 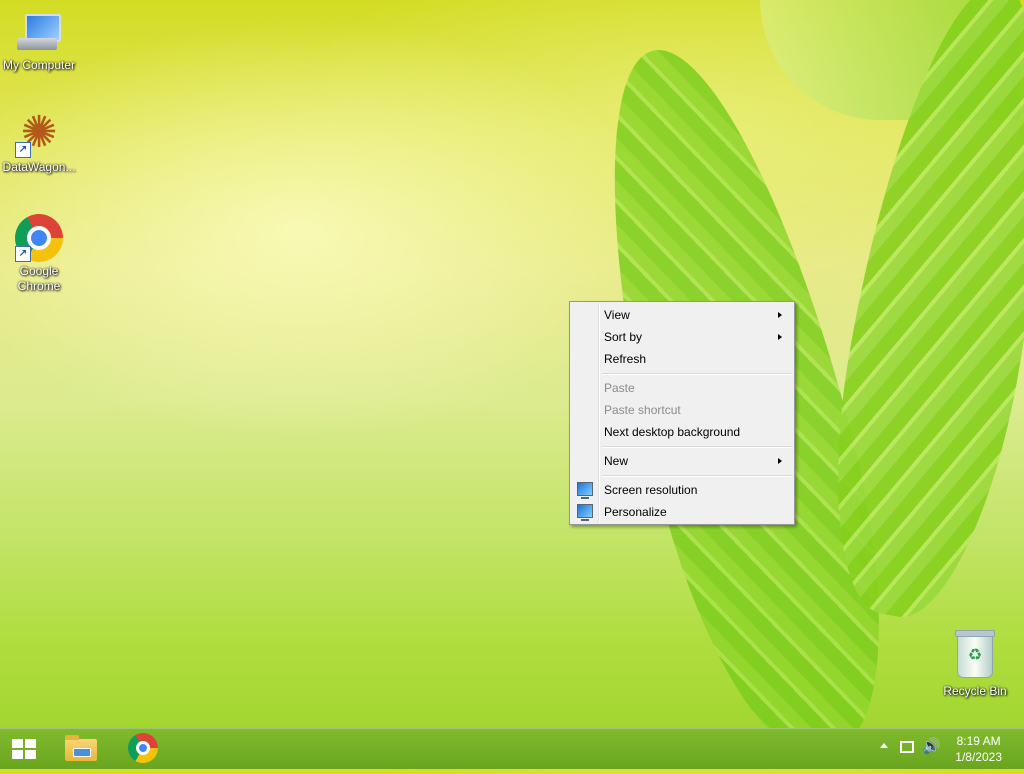 I want to click on chrome-icon, so click(x=143, y=748).